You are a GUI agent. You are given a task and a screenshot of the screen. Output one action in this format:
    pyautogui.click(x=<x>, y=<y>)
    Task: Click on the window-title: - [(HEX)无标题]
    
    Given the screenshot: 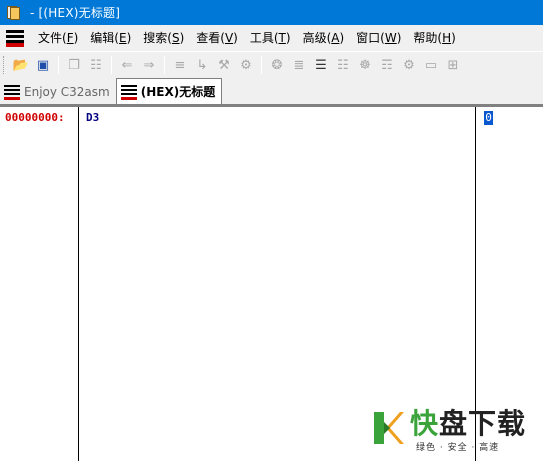 What is the action you would take?
    pyautogui.click(x=75, y=13)
    